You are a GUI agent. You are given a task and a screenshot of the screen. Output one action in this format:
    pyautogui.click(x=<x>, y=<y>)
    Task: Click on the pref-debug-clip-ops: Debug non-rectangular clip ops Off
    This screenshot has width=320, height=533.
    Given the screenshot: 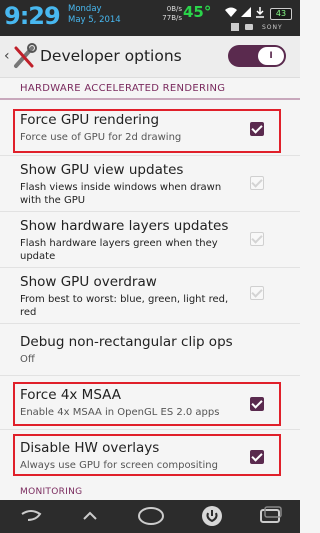 What is the action you would take?
    pyautogui.click(x=150, y=350)
    